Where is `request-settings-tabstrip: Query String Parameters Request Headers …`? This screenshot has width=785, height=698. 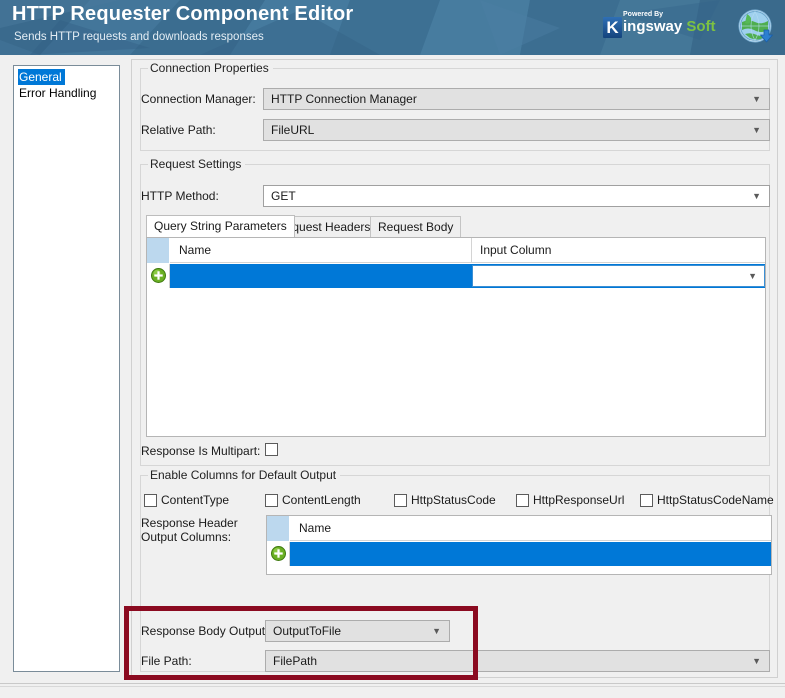 request-settings-tabstrip: Query String Parameters Request Headers … is located at coordinates (456, 226).